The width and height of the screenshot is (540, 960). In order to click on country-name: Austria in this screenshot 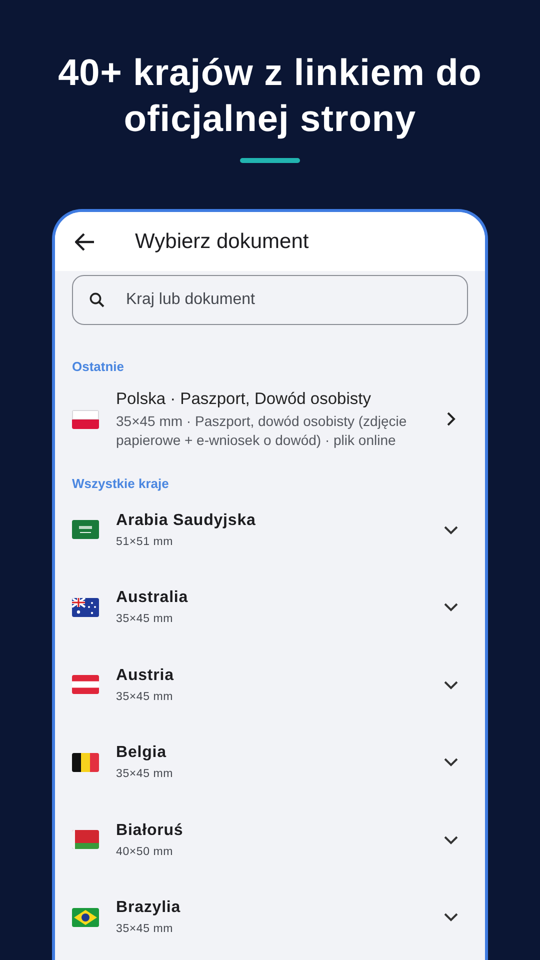, I will do `click(145, 675)`.